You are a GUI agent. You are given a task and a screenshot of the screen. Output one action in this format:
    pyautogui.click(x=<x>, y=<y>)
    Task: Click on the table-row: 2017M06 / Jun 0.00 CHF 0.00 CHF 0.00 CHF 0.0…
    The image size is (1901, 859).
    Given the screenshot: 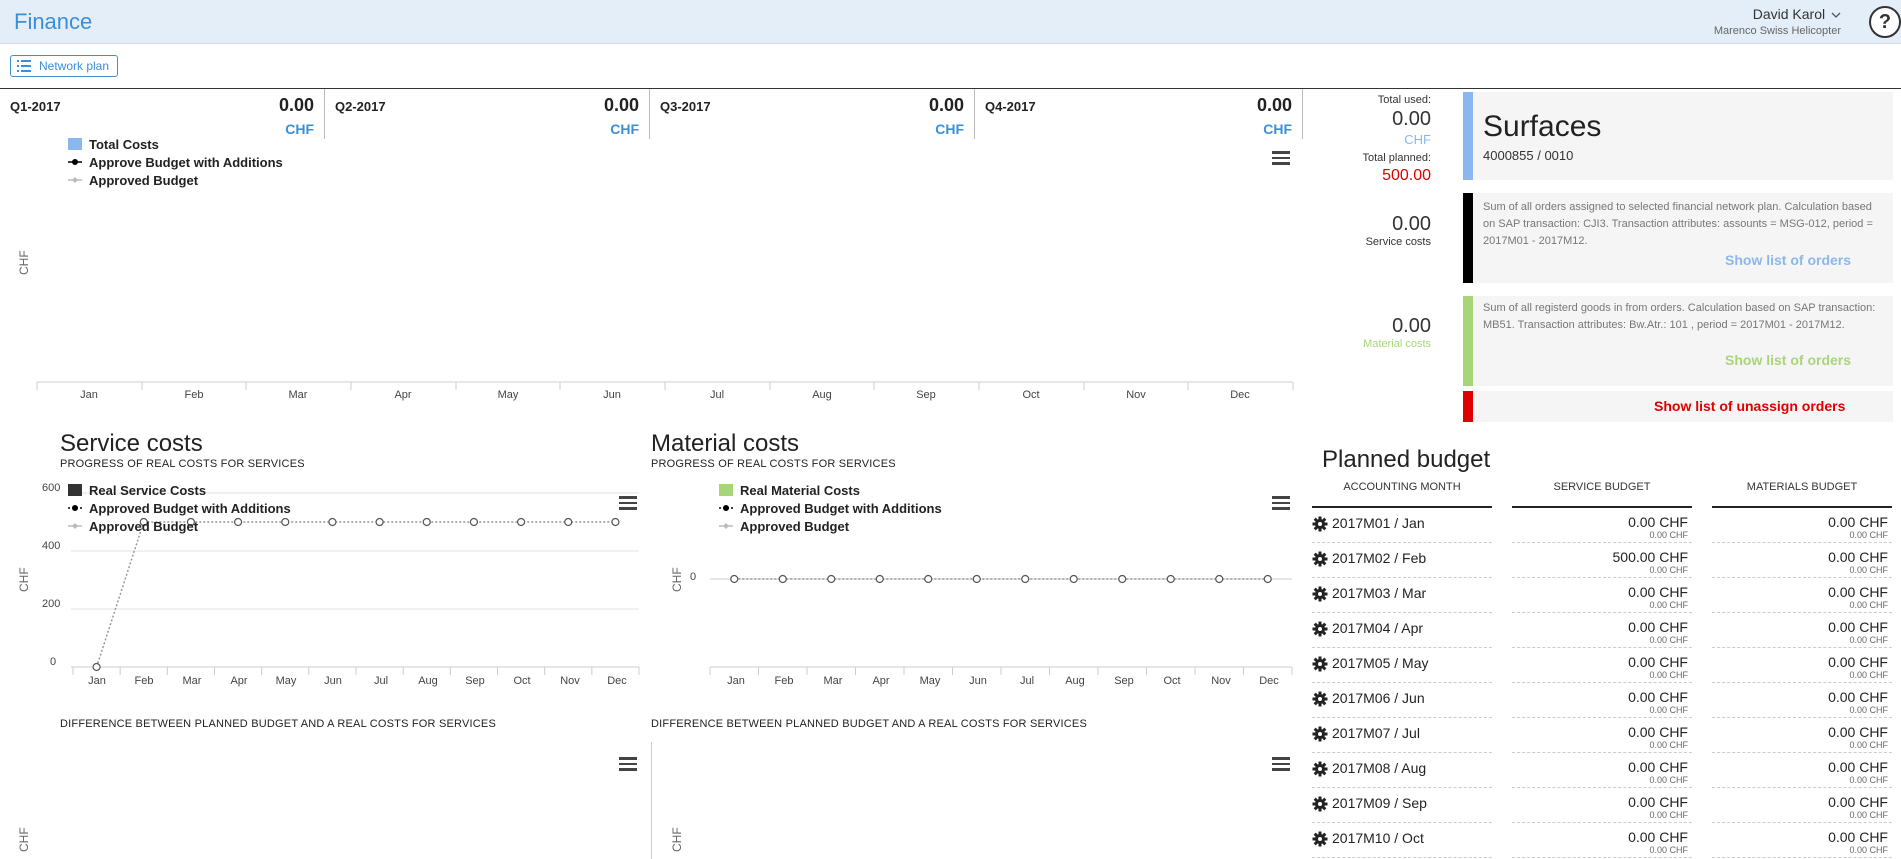 What is the action you would take?
    pyautogui.click(x=1602, y=700)
    